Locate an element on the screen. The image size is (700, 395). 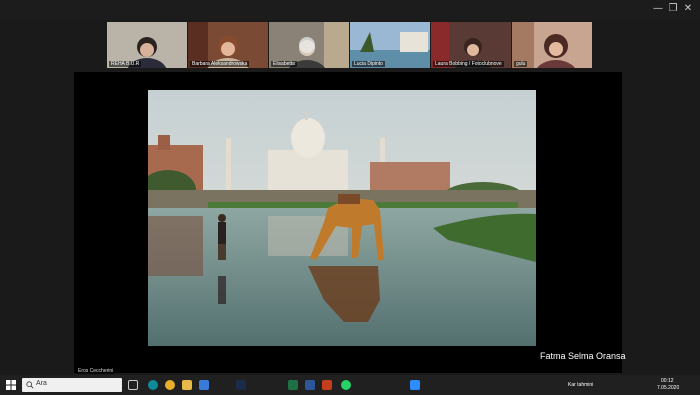
photoshop-icon is located at coordinates (241, 385).